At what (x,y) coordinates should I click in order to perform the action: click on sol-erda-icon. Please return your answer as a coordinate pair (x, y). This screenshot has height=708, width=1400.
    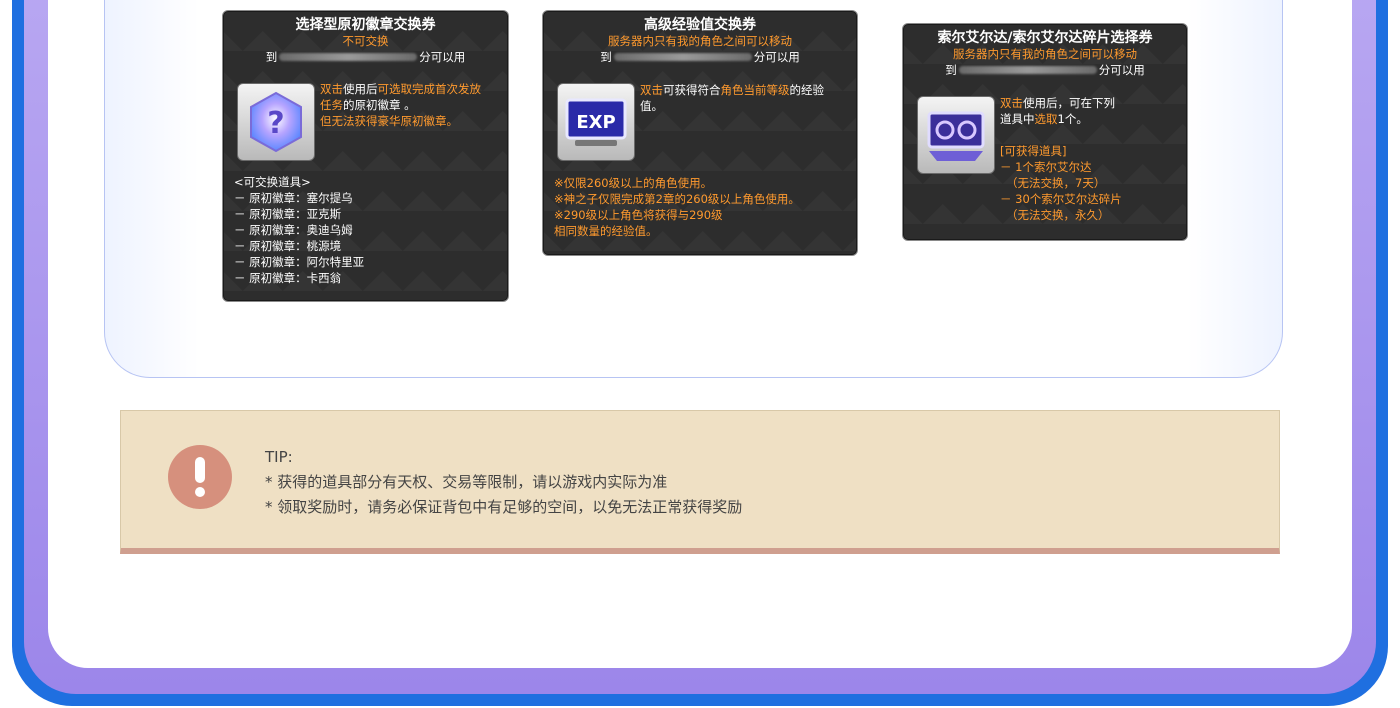
    Looking at the image, I should click on (956, 135).